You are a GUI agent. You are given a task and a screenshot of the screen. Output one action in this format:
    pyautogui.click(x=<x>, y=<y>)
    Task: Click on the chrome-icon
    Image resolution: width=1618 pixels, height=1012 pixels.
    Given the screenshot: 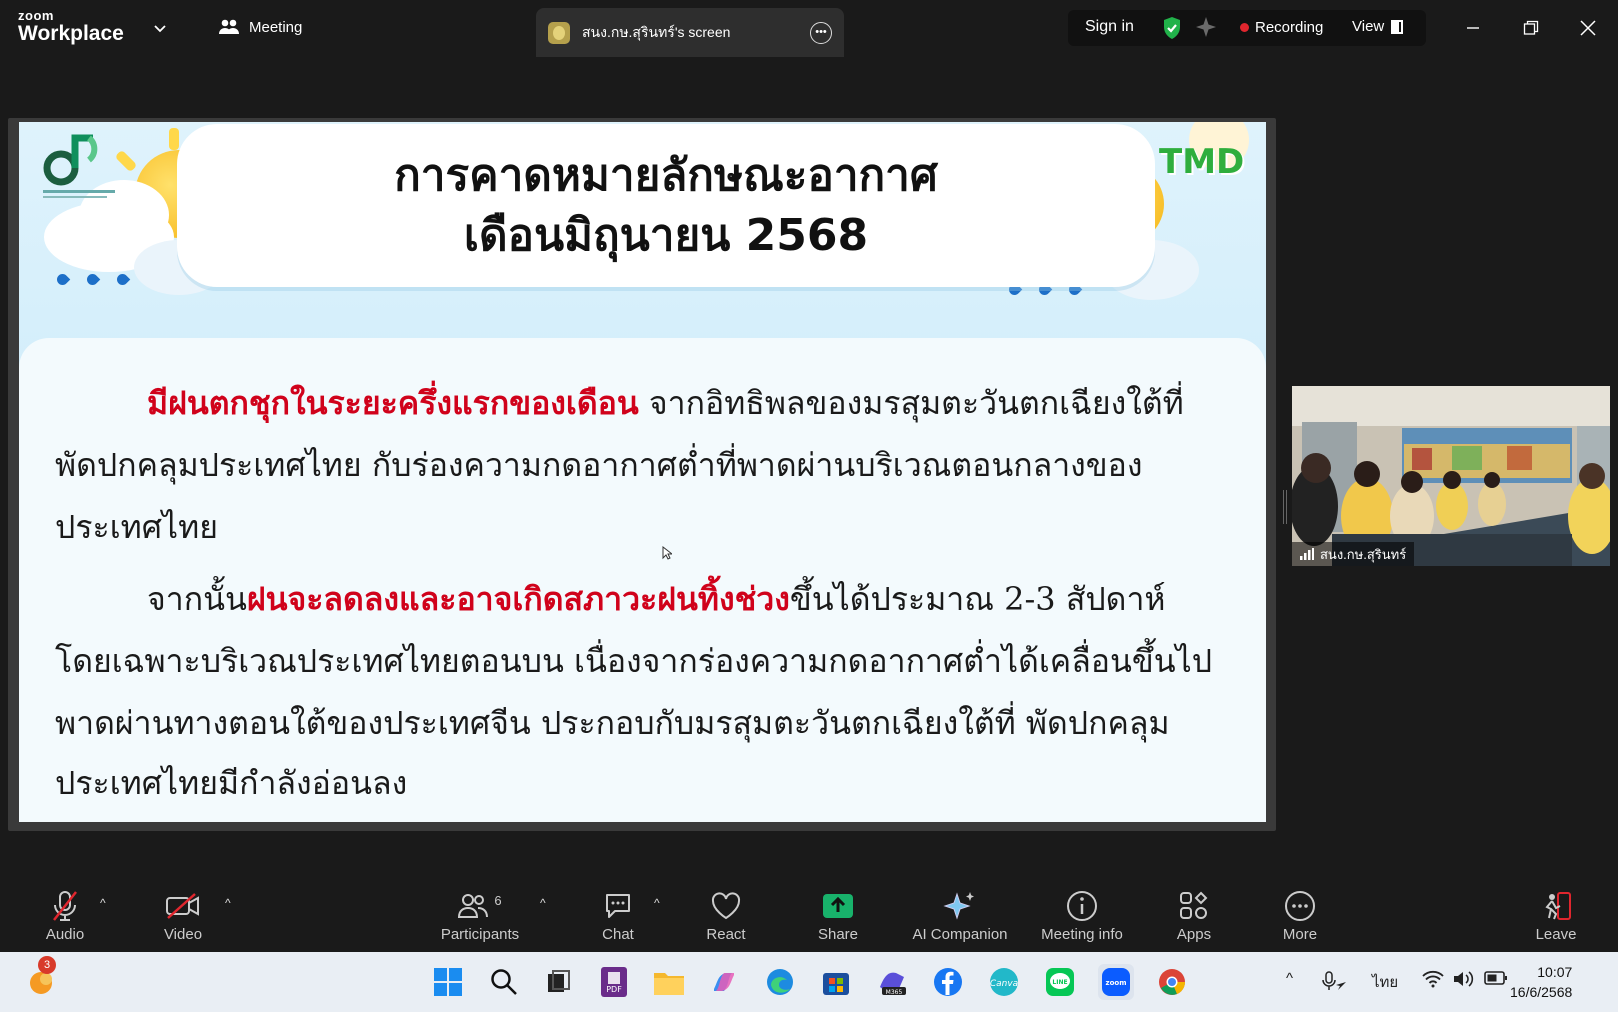 What is the action you would take?
    pyautogui.click(x=1172, y=982)
    